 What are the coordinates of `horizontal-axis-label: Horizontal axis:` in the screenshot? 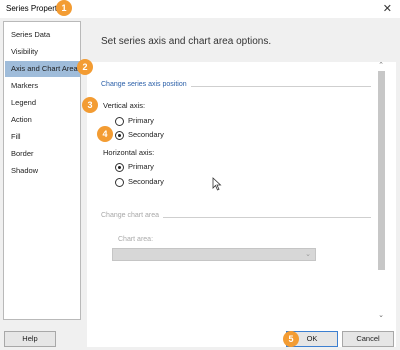 It's located at (129, 152).